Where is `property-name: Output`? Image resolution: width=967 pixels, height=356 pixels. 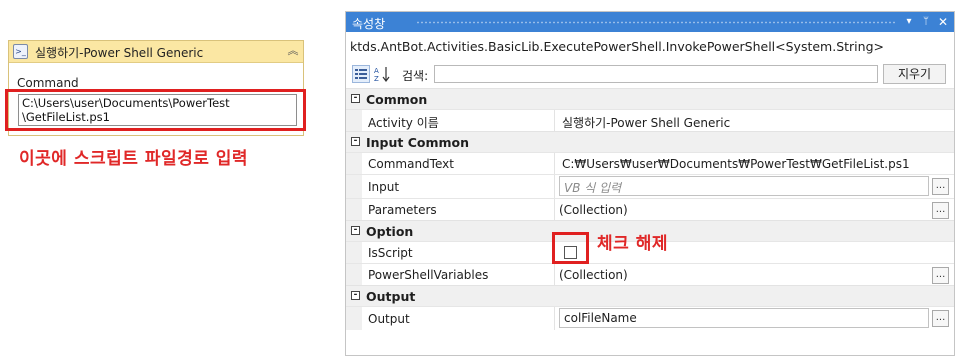
property-name: Output is located at coordinates (389, 319).